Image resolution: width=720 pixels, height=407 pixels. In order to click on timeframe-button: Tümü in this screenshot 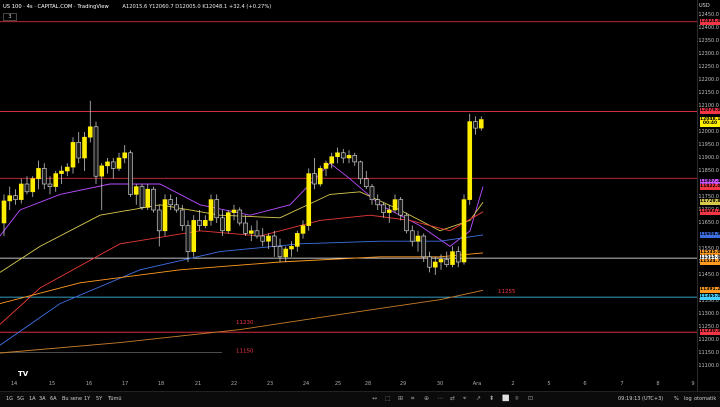, I will do `click(115, 399)`.